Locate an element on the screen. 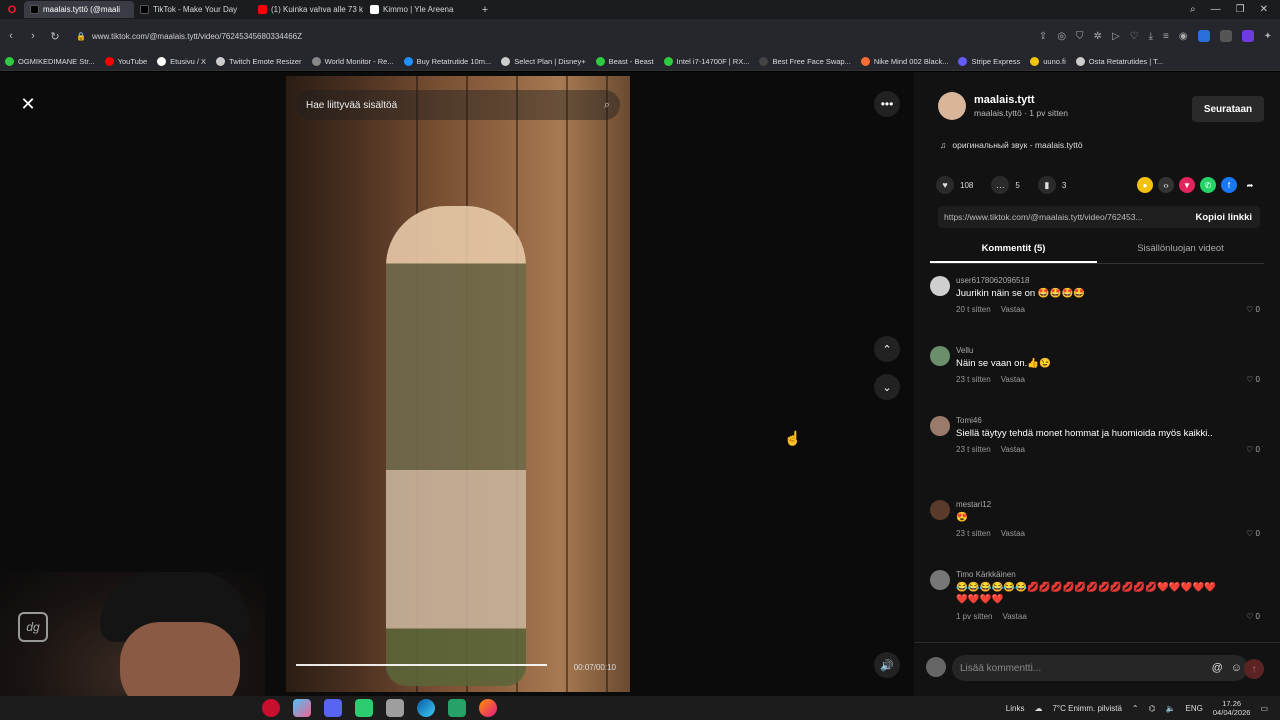 This screenshot has height=720, width=1280. new-tab-icon: + is located at coordinates (485, 10).